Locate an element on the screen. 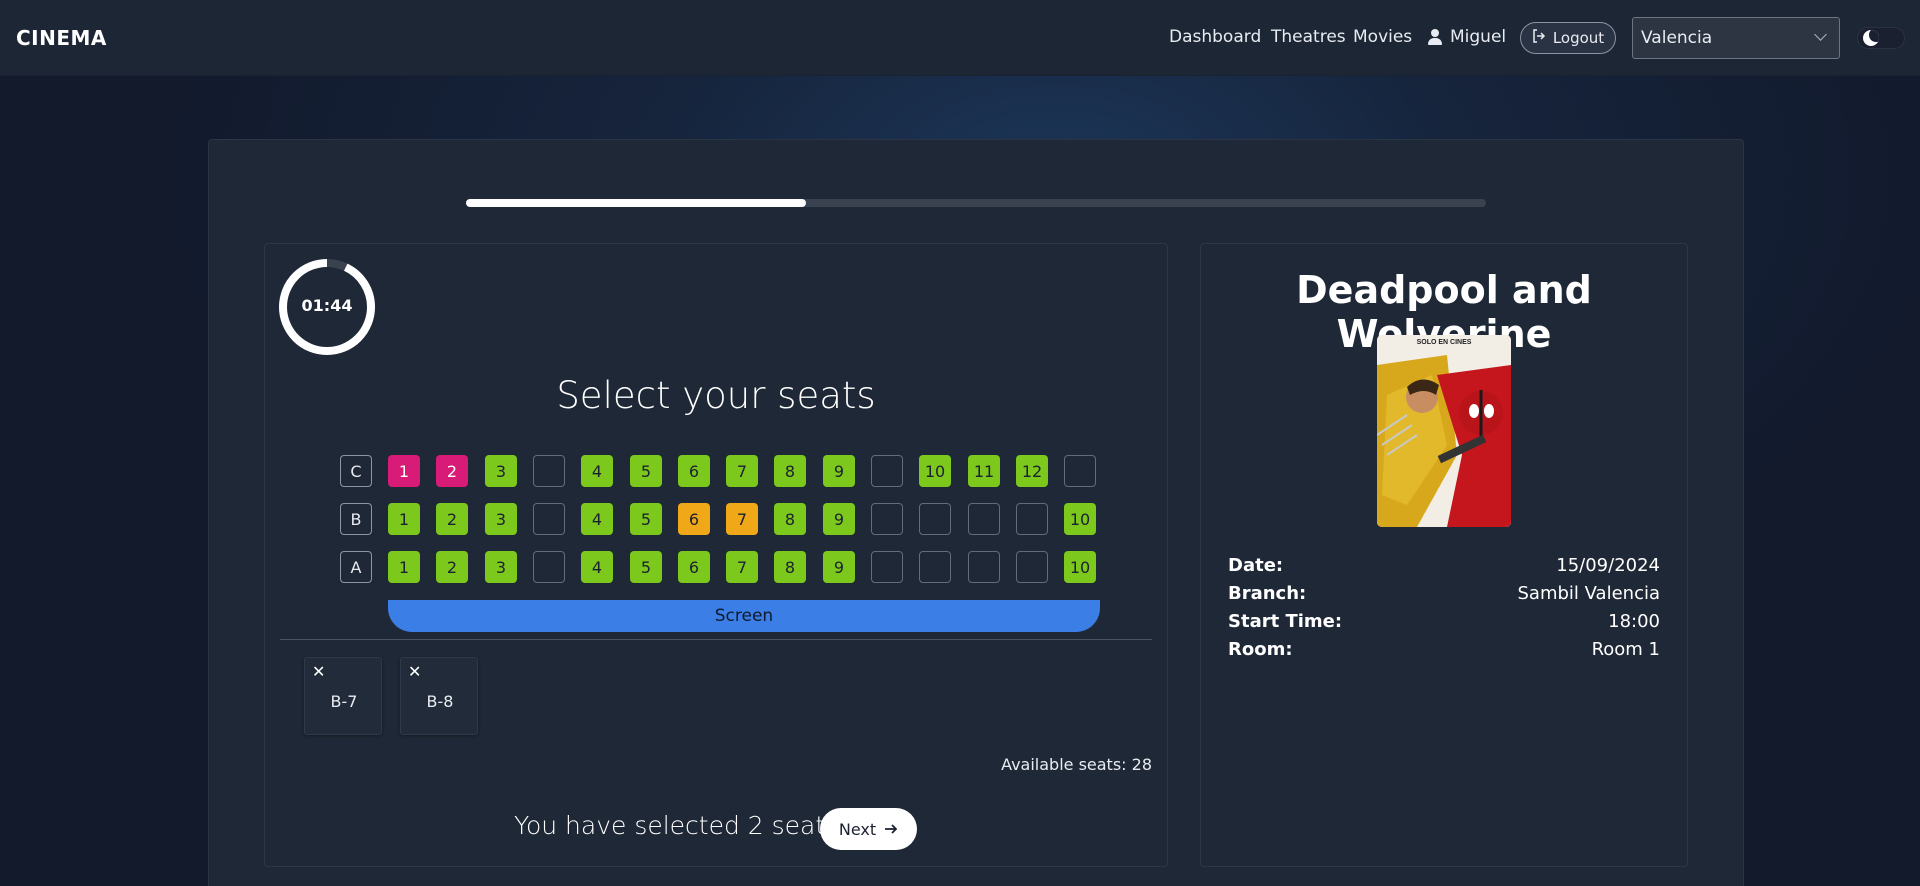 The image size is (1920, 886). info-value: Room 1 is located at coordinates (1625, 649).